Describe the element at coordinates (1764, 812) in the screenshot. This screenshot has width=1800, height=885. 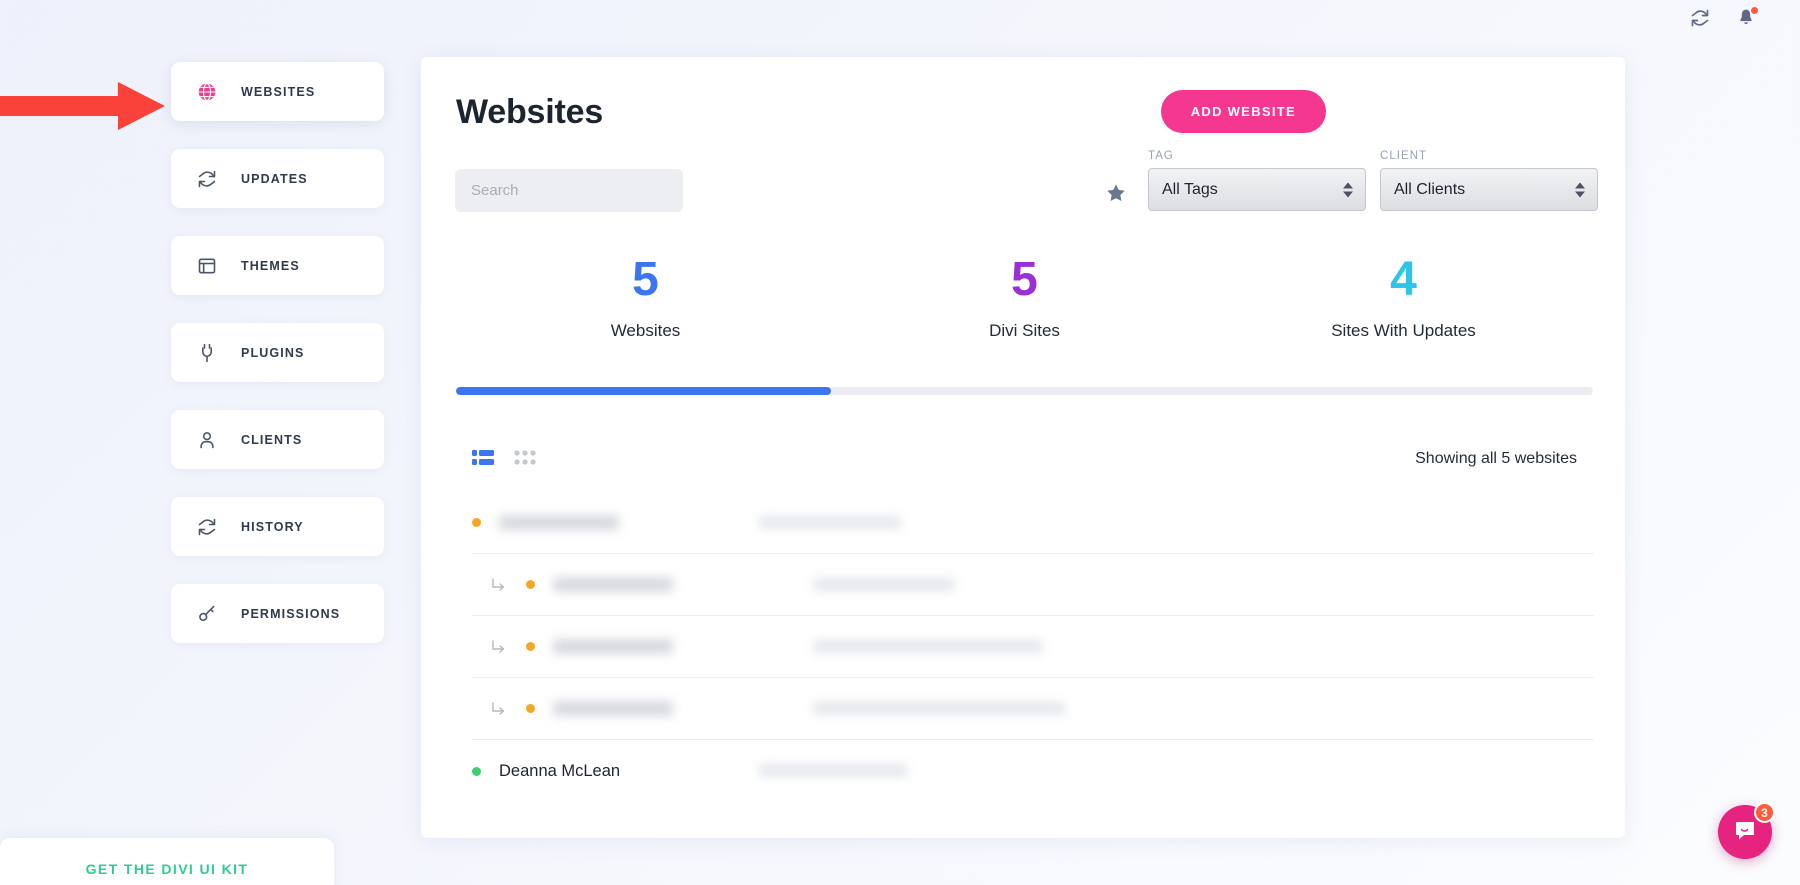
I see `chat-unread-badge: 3` at that location.